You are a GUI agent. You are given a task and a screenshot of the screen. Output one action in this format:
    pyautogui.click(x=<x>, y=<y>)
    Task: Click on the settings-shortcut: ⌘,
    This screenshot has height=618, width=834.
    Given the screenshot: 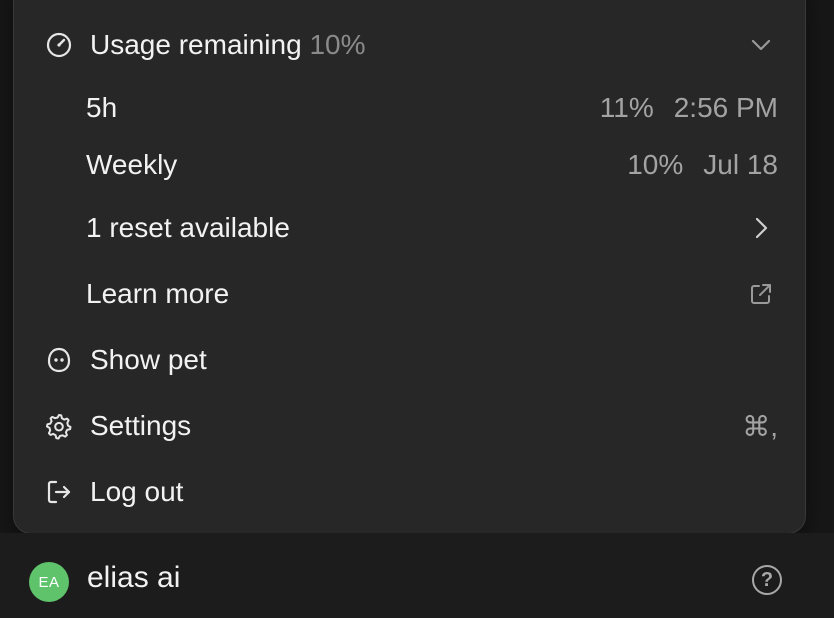 What is the action you would take?
    pyautogui.click(x=760, y=426)
    